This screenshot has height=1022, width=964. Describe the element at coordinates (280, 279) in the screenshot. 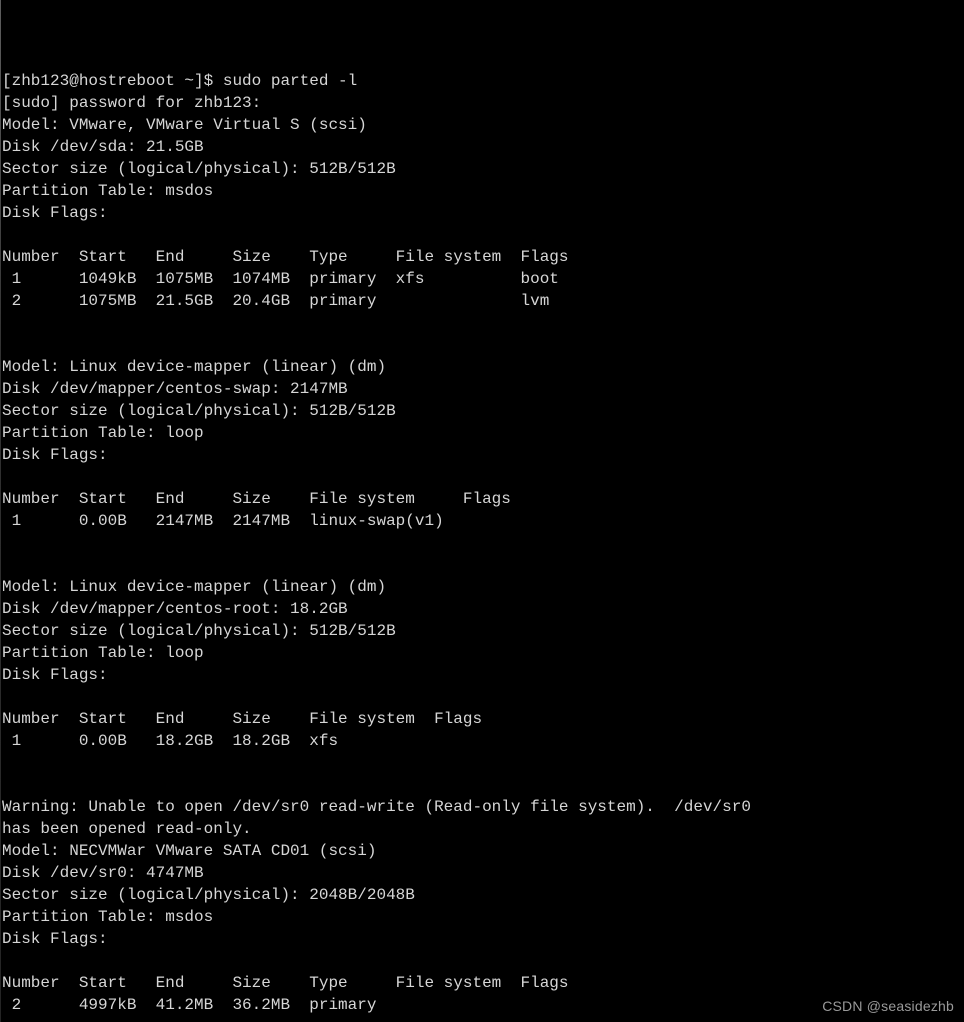

I see `terminal-line: 1 1049kB 1075MB 1074MB primary xfs boot` at that location.